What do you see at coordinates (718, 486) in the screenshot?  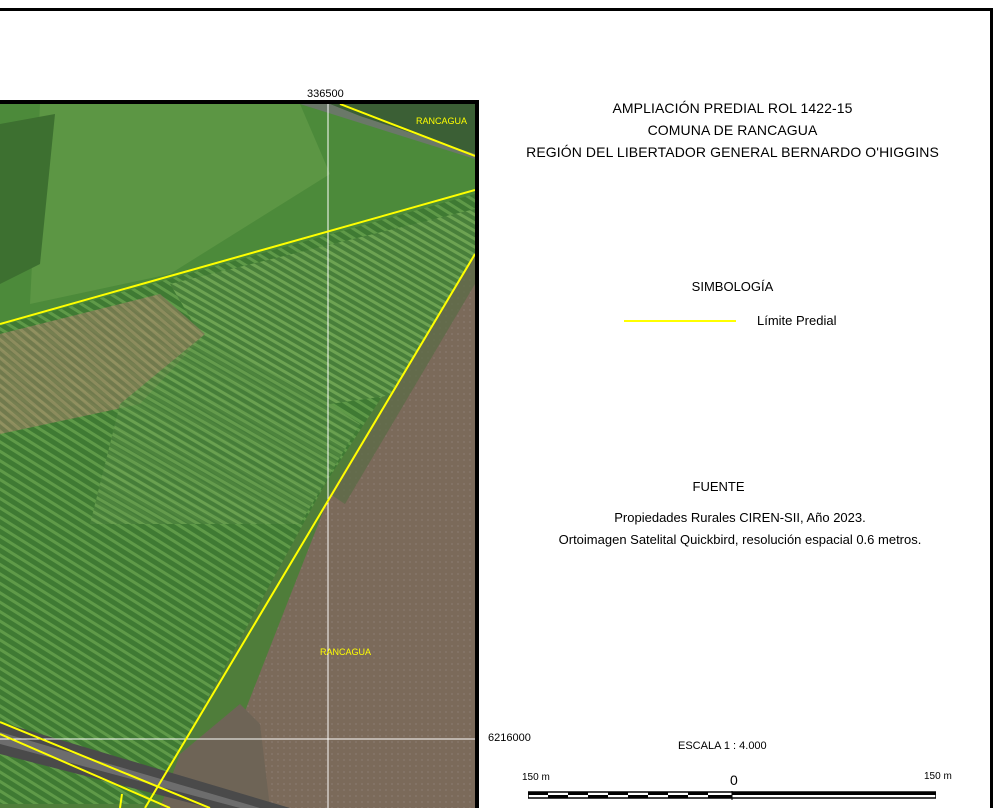 I see `source-heading: FUENTE` at bounding box center [718, 486].